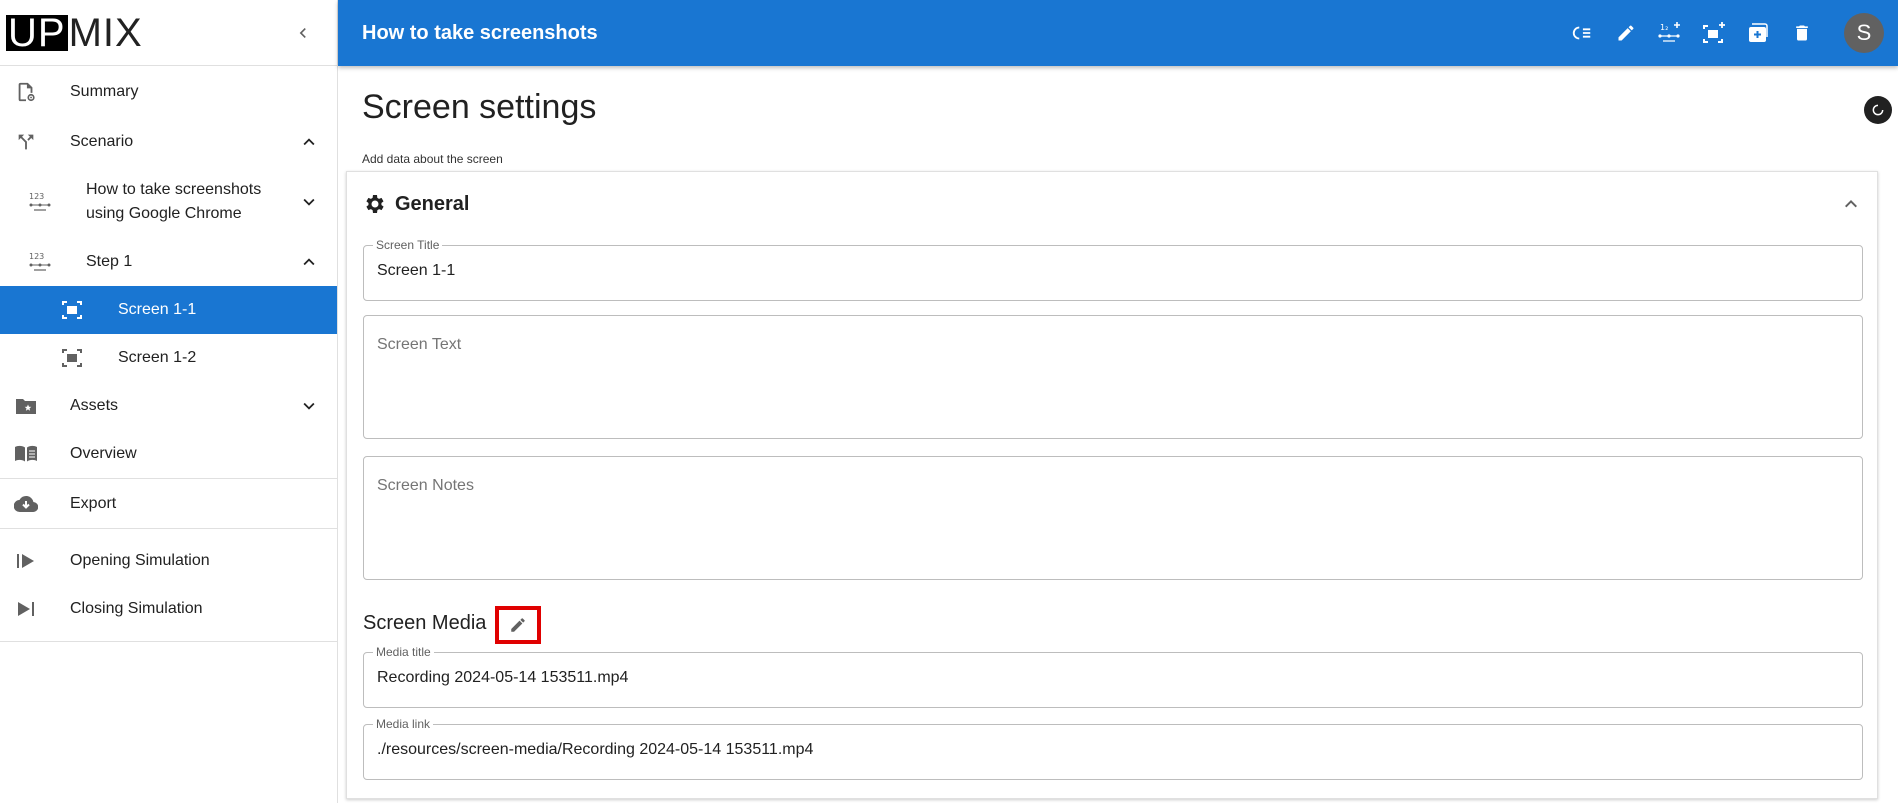  Describe the element at coordinates (168, 503) in the screenshot. I see `sidebar-item-export: Export` at that location.